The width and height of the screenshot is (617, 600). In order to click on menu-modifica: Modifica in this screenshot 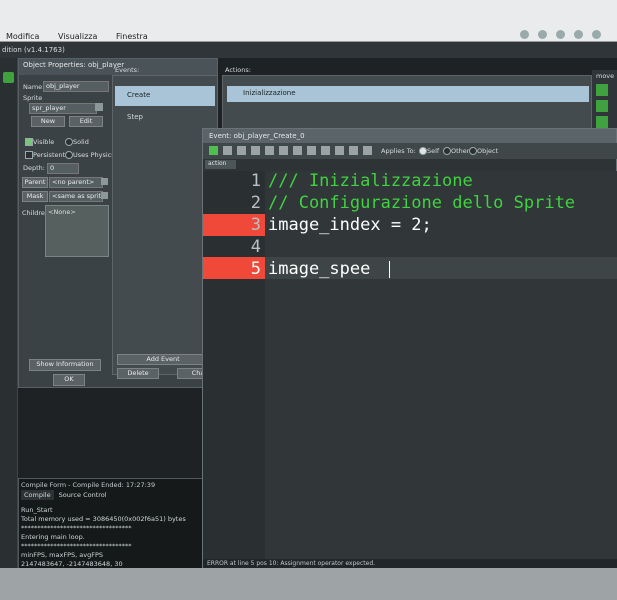, I will do `click(22, 36)`.